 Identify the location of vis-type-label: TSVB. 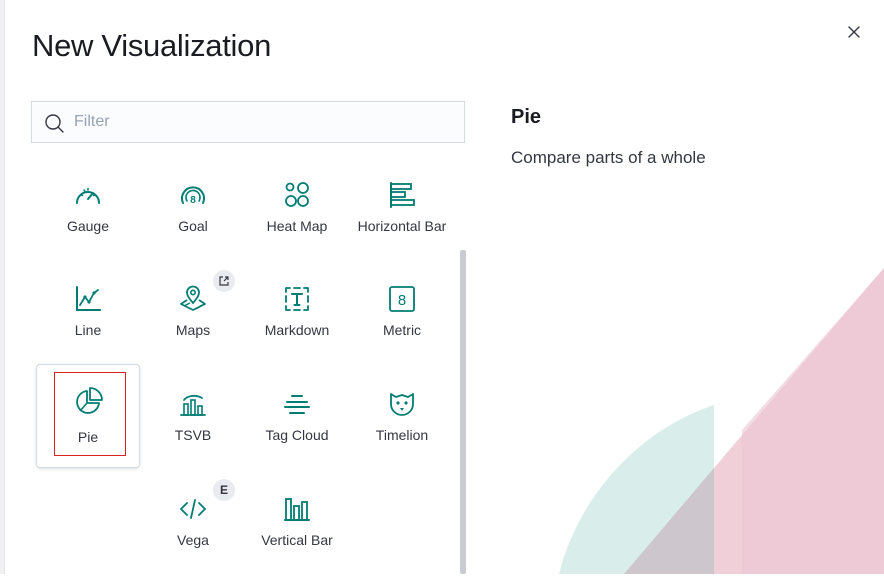
(193, 435).